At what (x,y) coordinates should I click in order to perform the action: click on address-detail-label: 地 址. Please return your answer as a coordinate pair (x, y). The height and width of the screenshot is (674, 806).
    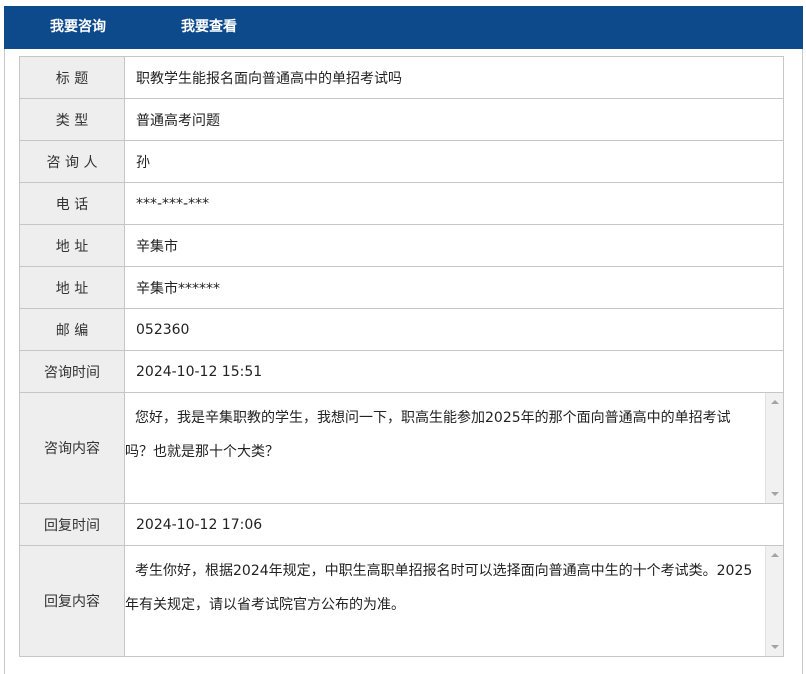
    Looking at the image, I should click on (72, 287).